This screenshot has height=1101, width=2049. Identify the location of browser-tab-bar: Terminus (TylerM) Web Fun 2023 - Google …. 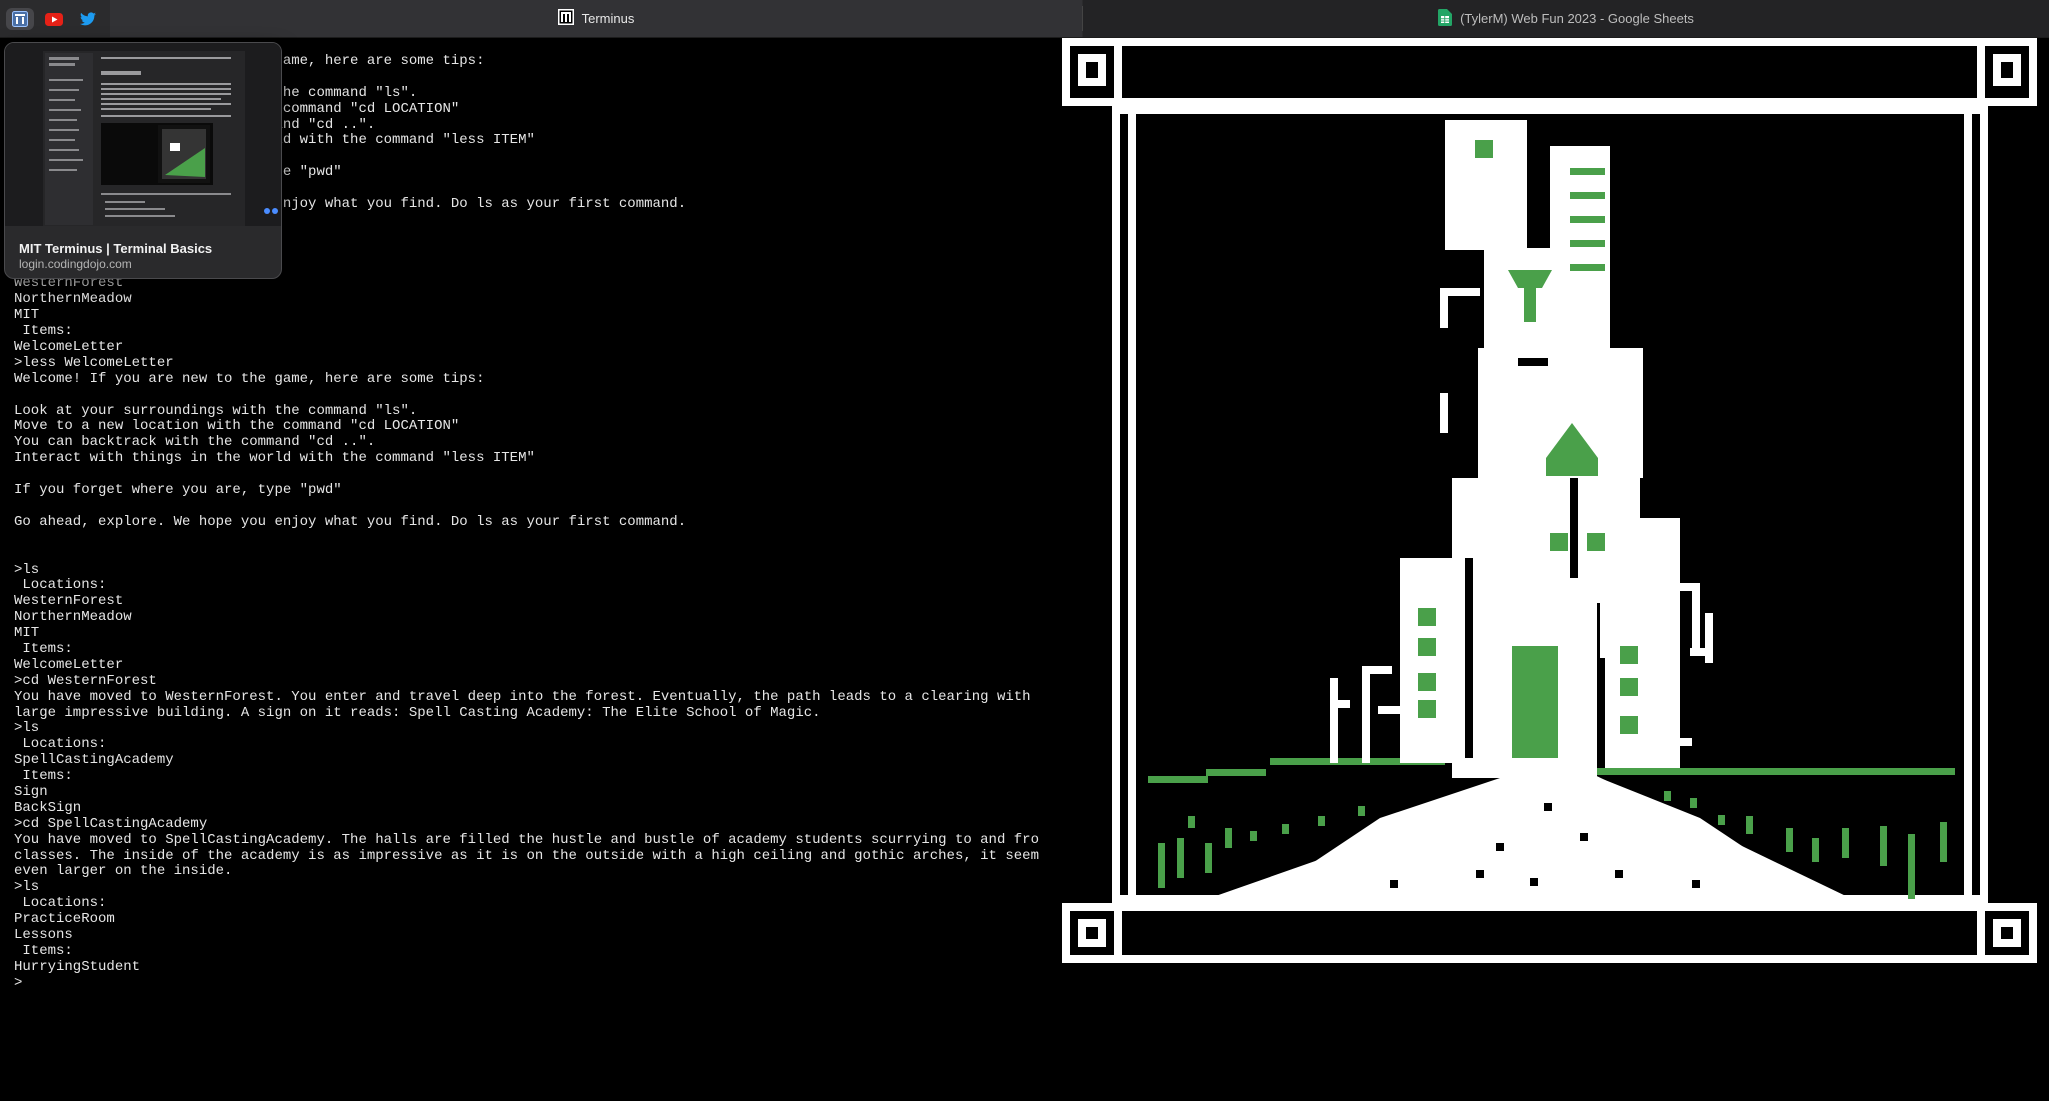
(1024, 19).